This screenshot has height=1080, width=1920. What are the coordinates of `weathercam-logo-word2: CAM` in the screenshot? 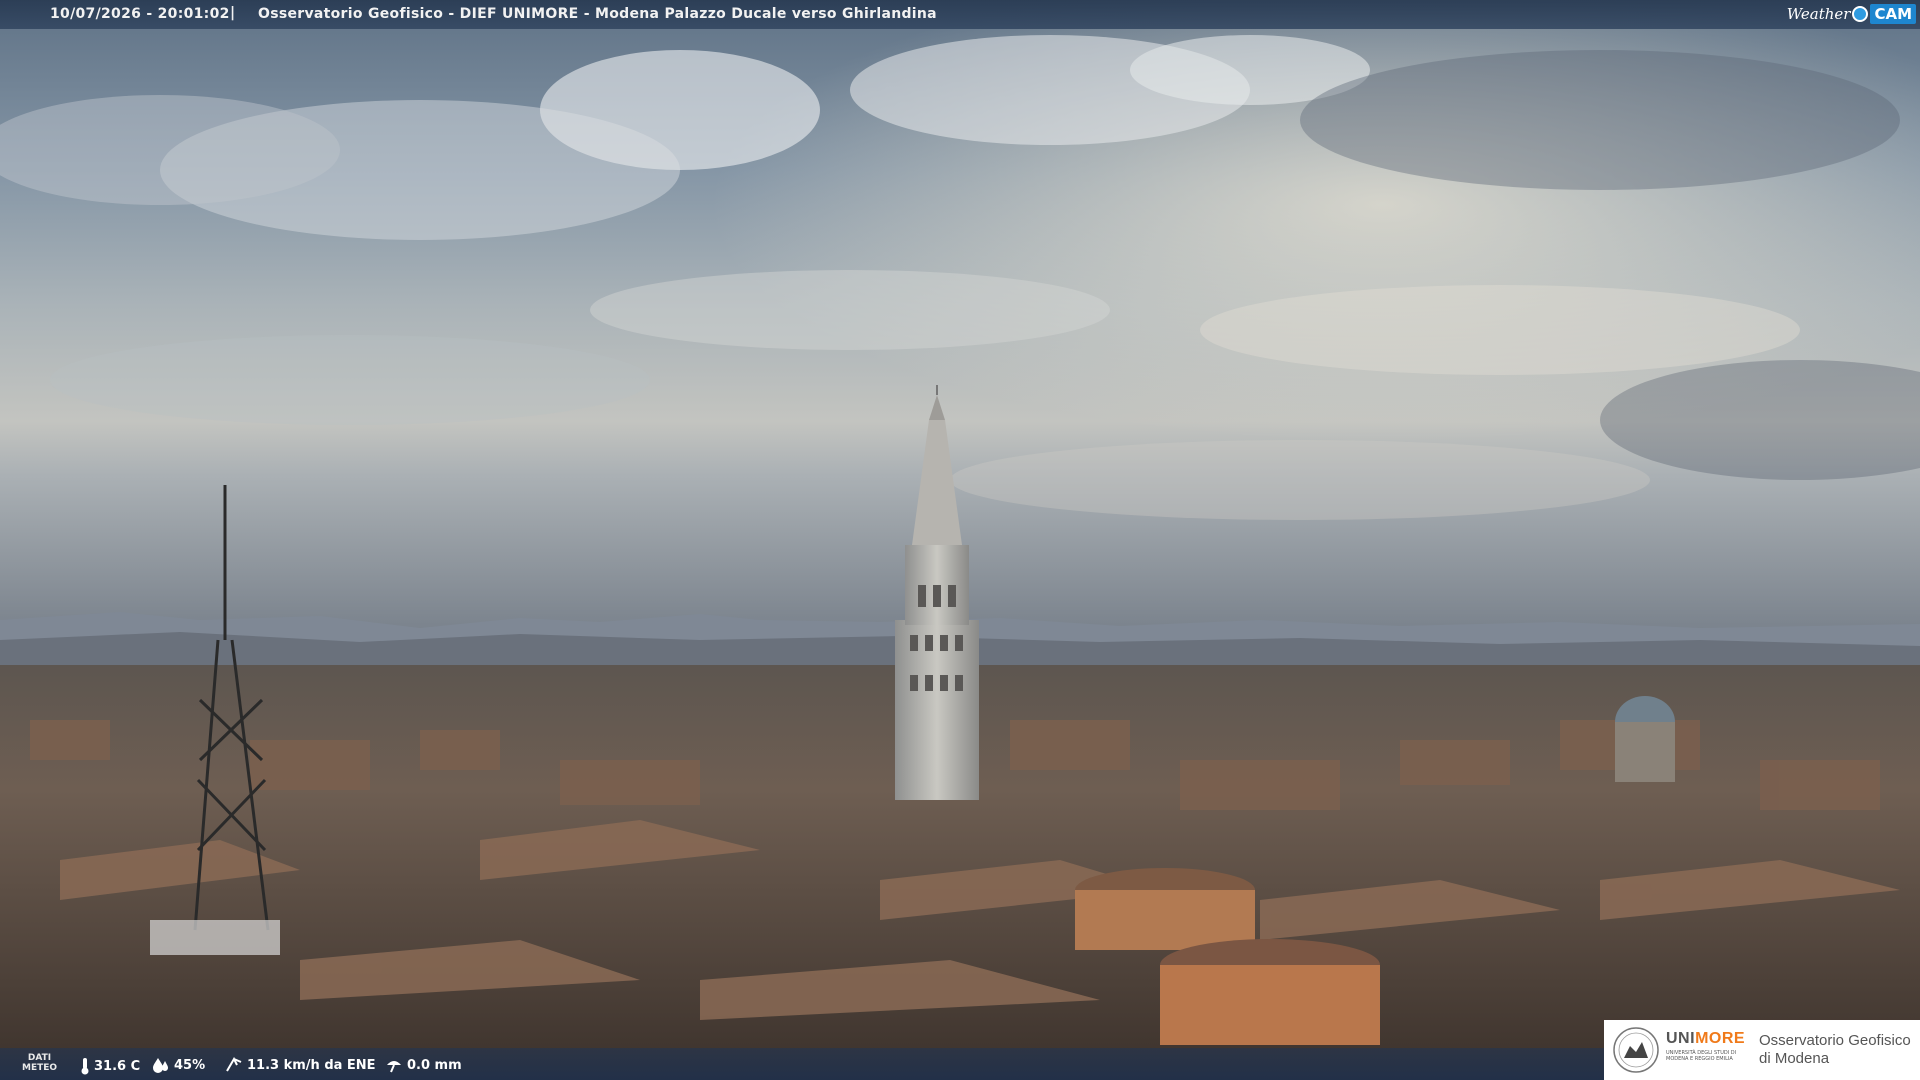 It's located at (1893, 14).